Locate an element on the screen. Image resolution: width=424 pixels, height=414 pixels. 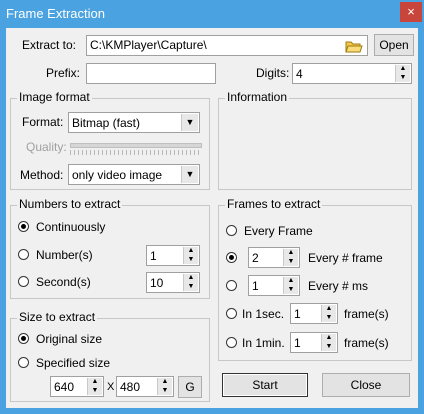
digits-spinner: 4 ▲ ▼ is located at coordinates (352, 73).